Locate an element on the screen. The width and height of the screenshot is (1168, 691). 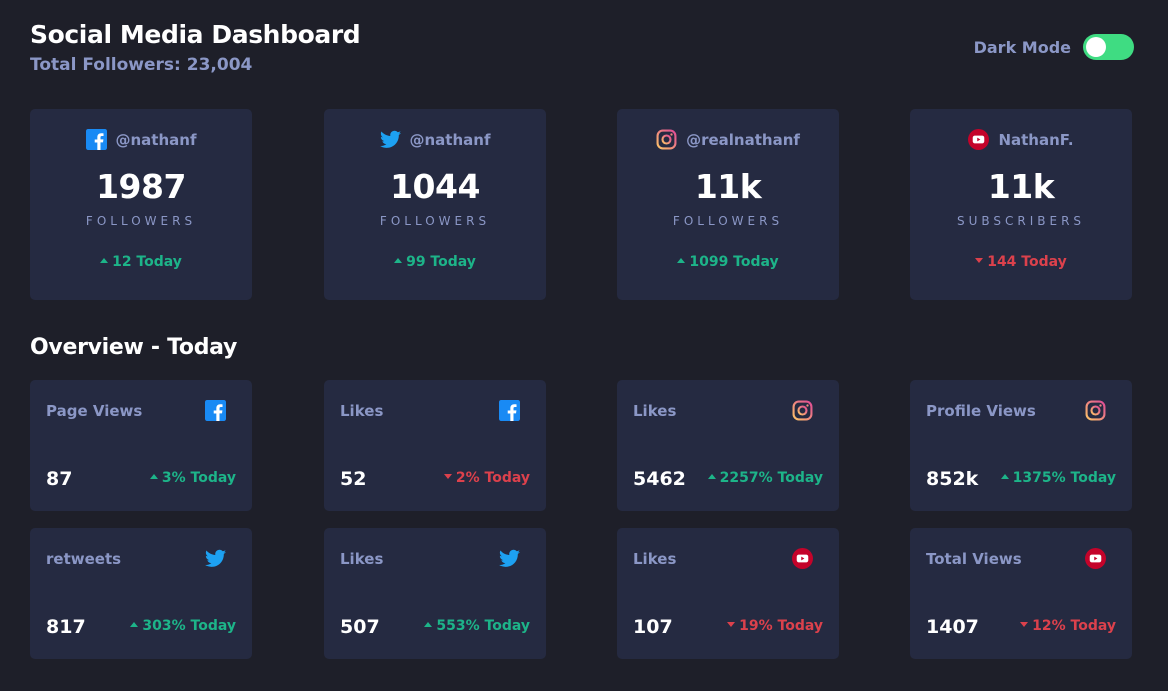
change-text: 553% Today is located at coordinates (483, 626).